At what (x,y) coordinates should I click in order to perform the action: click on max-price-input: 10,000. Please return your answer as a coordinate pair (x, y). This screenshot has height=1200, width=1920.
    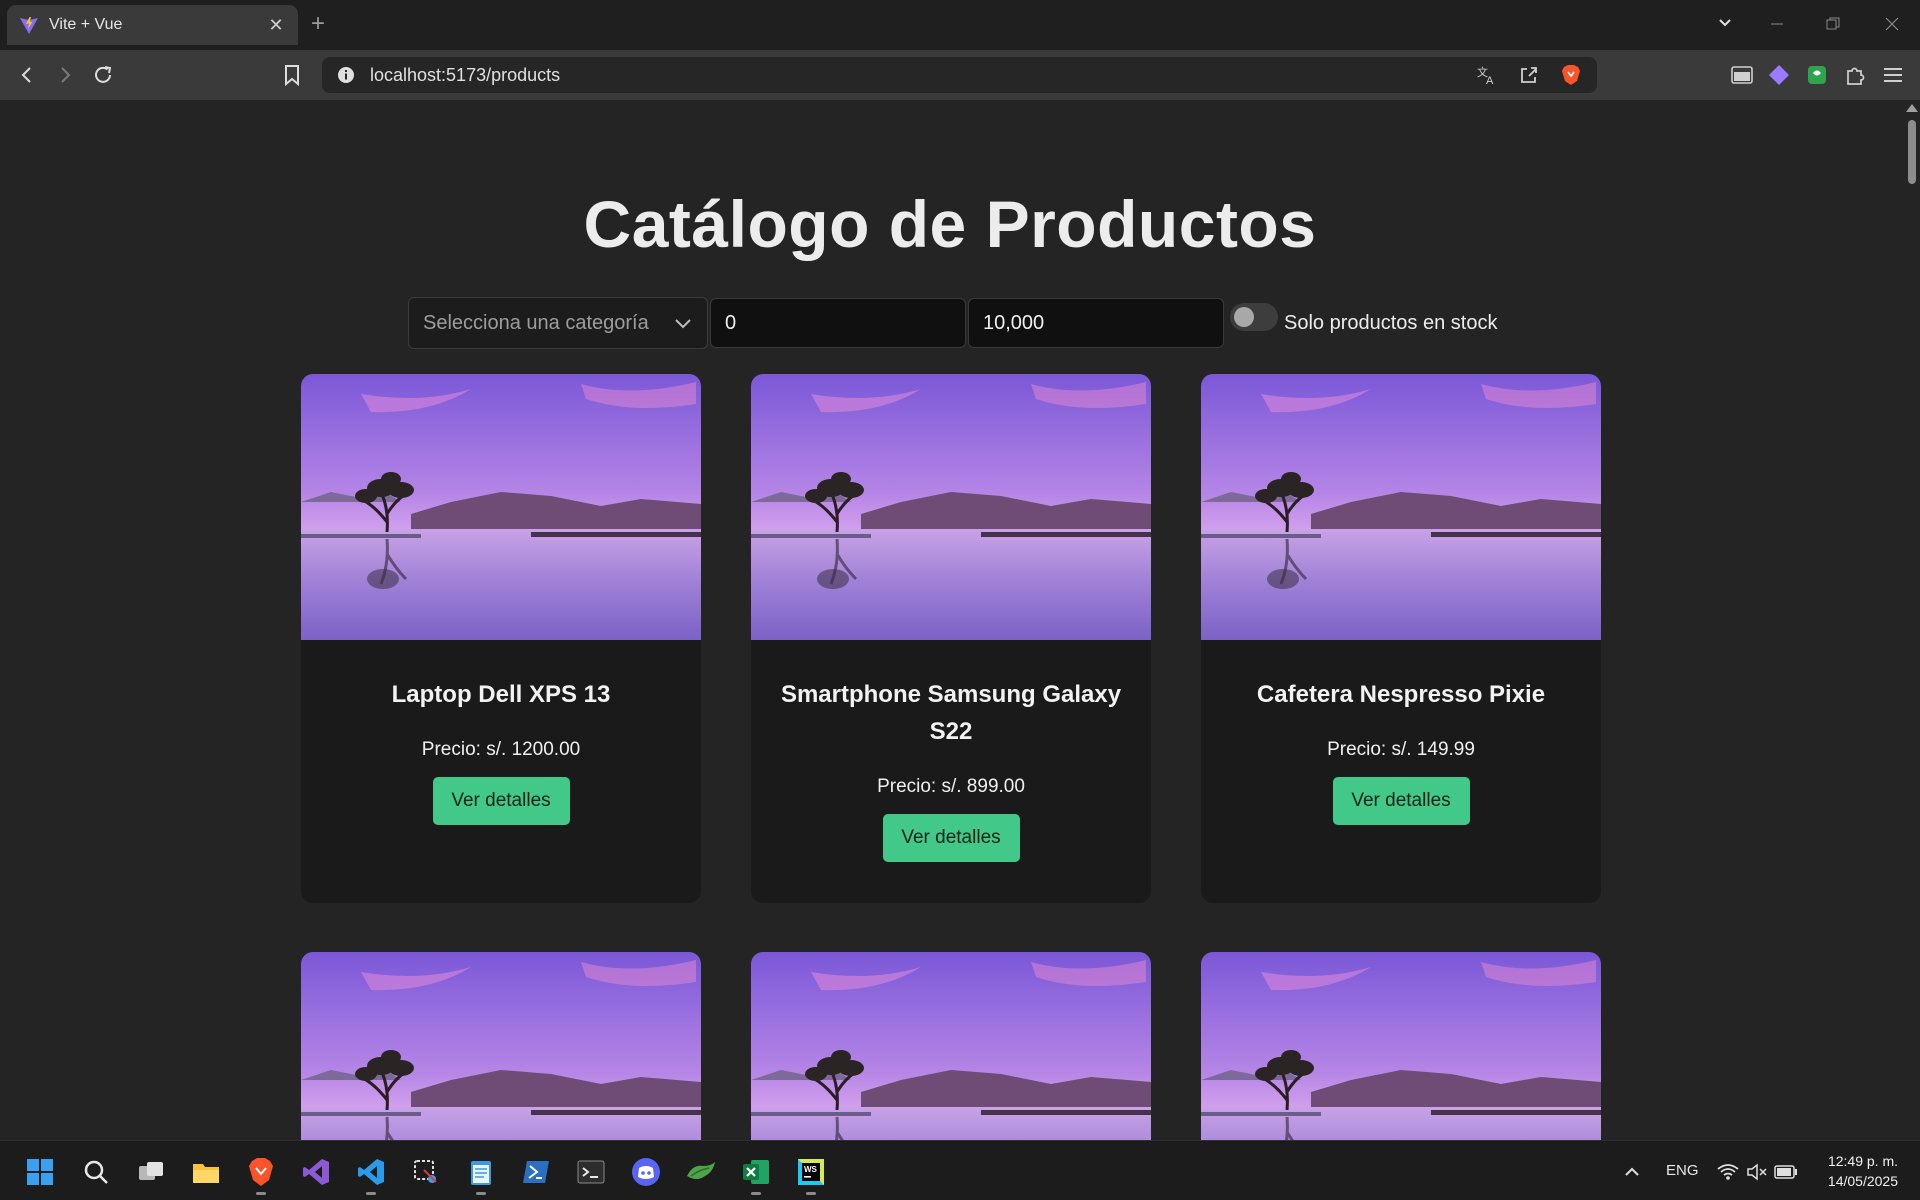
    Looking at the image, I should click on (1096, 323).